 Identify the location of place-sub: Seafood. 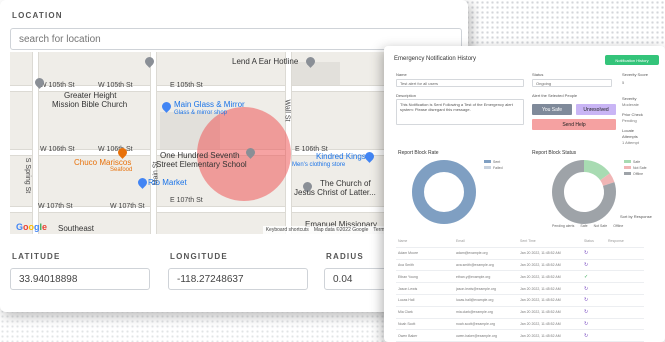
(121, 170).